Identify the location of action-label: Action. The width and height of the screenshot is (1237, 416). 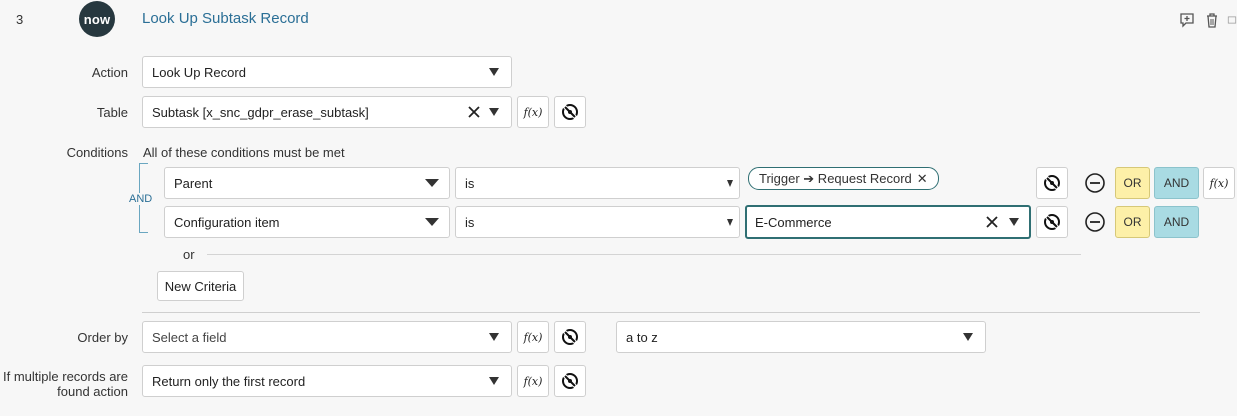
(109, 72).